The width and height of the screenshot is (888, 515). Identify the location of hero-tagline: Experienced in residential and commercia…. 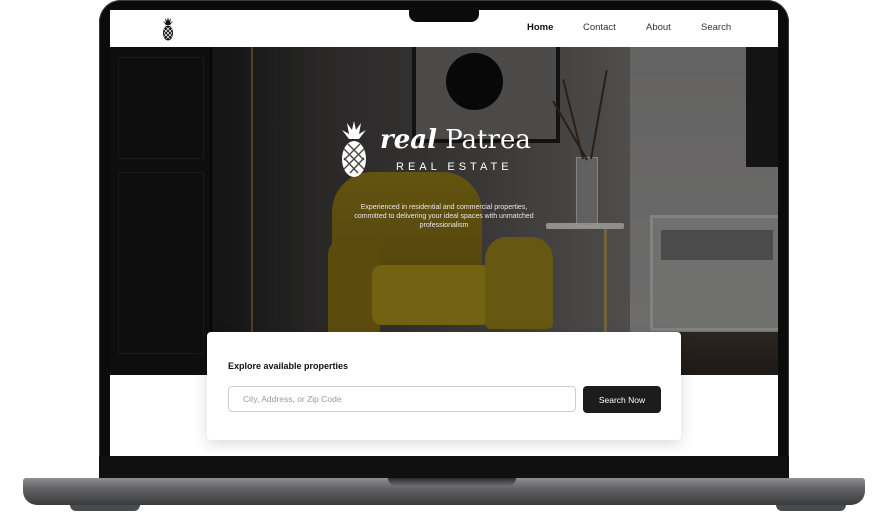
(444, 216).